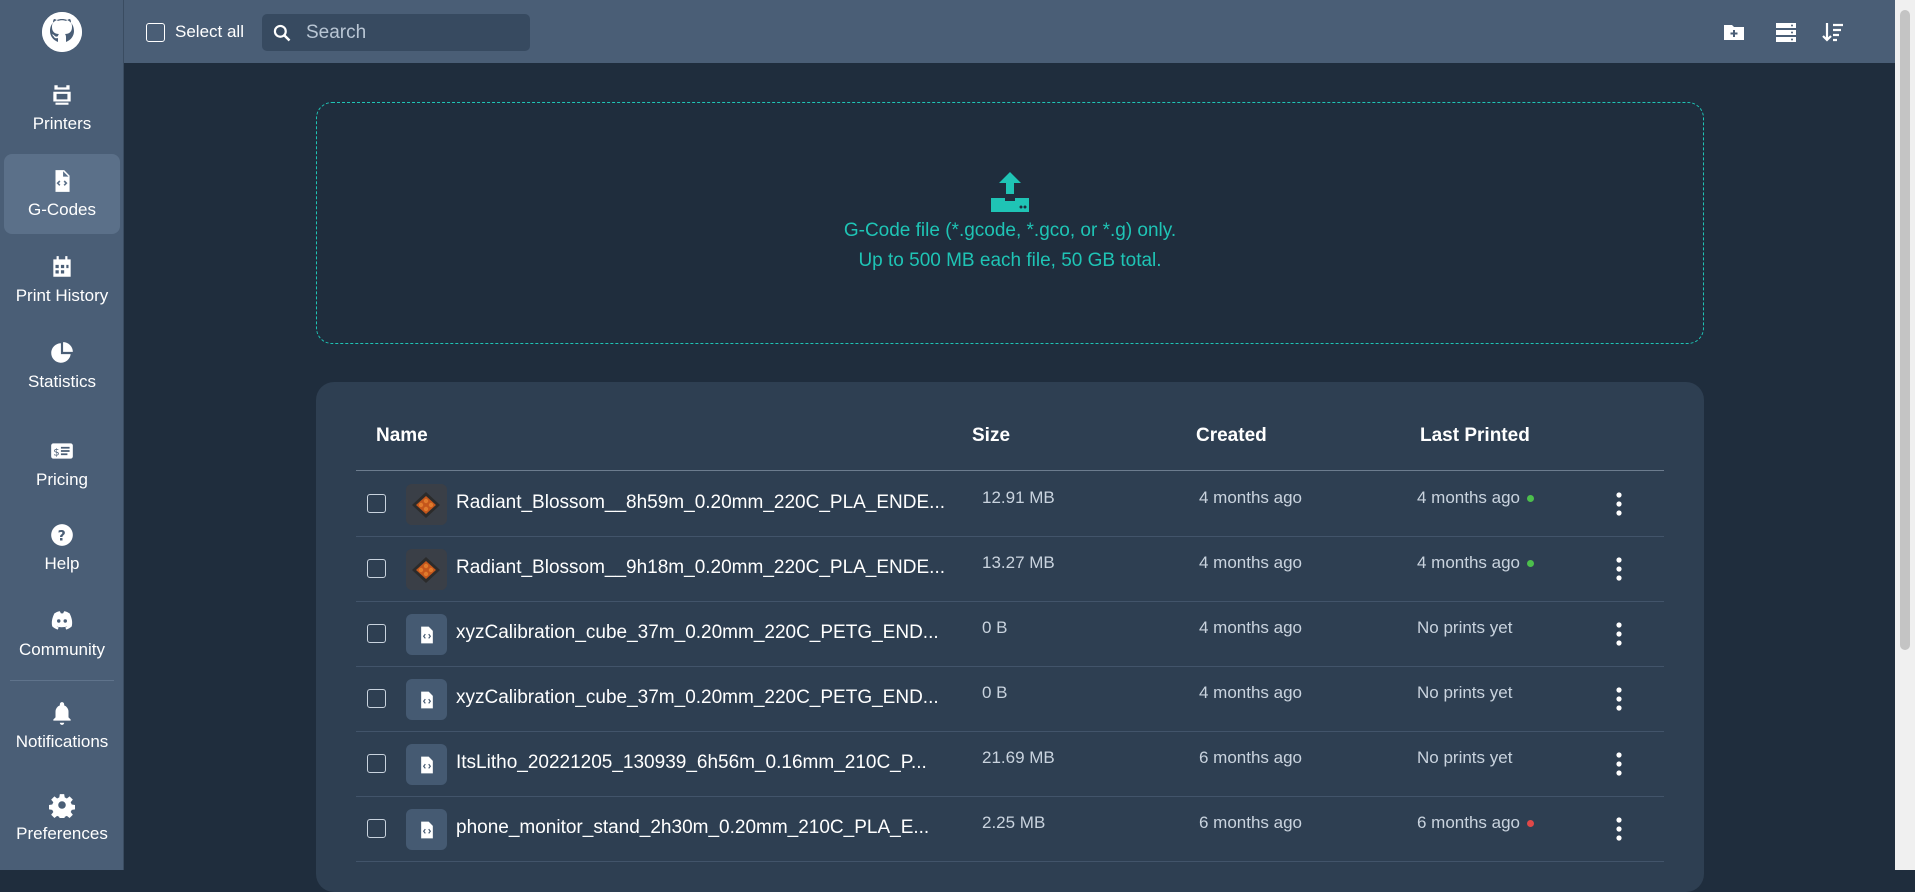 The image size is (1915, 892). Describe the element at coordinates (1734, 32) in the screenshot. I see `new-folder-icon` at that location.